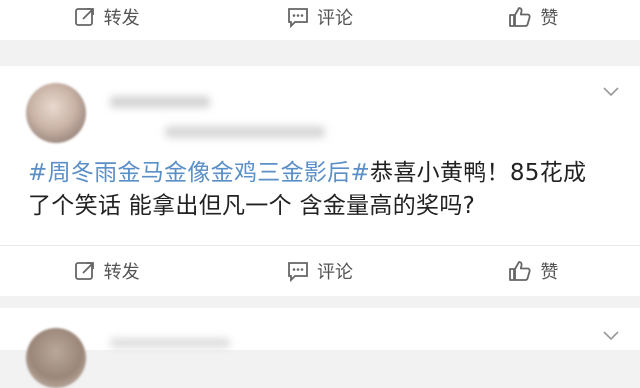  I want to click on action-bar: 转发 评论 赞, so click(320, 271).